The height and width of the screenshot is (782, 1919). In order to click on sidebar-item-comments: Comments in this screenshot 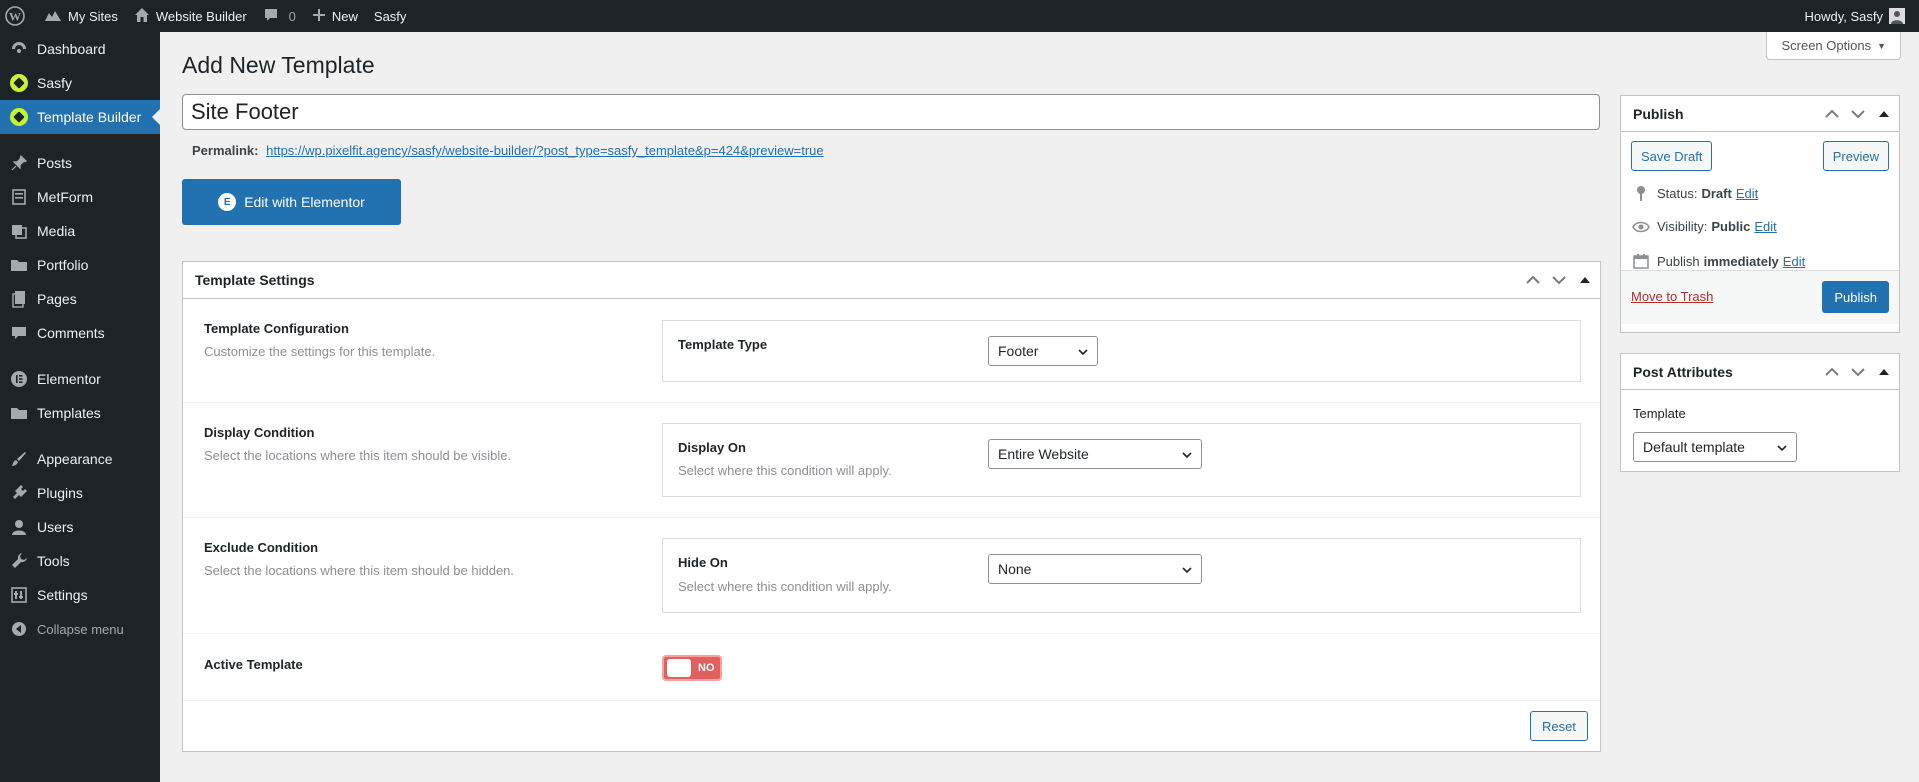, I will do `click(80, 333)`.